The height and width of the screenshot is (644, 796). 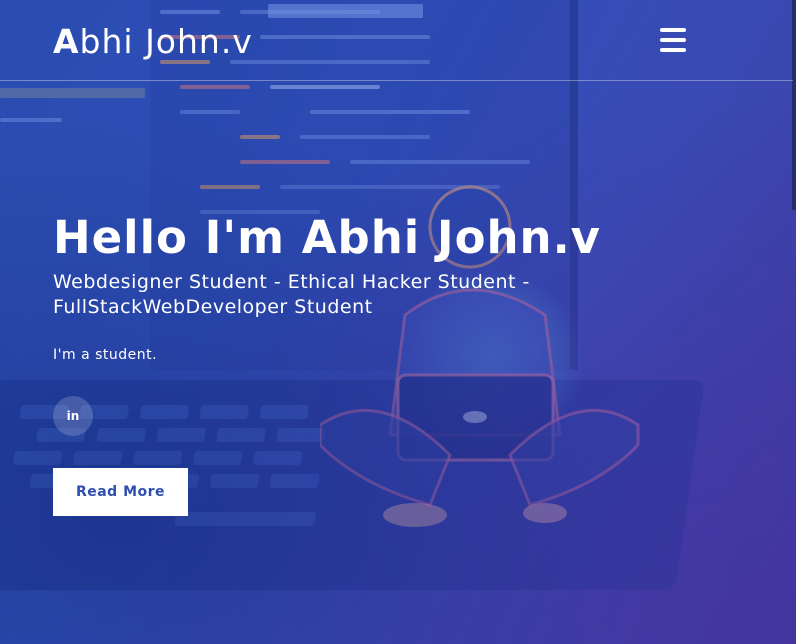 I want to click on hamburger-menu-icon, so click(x=673, y=40).